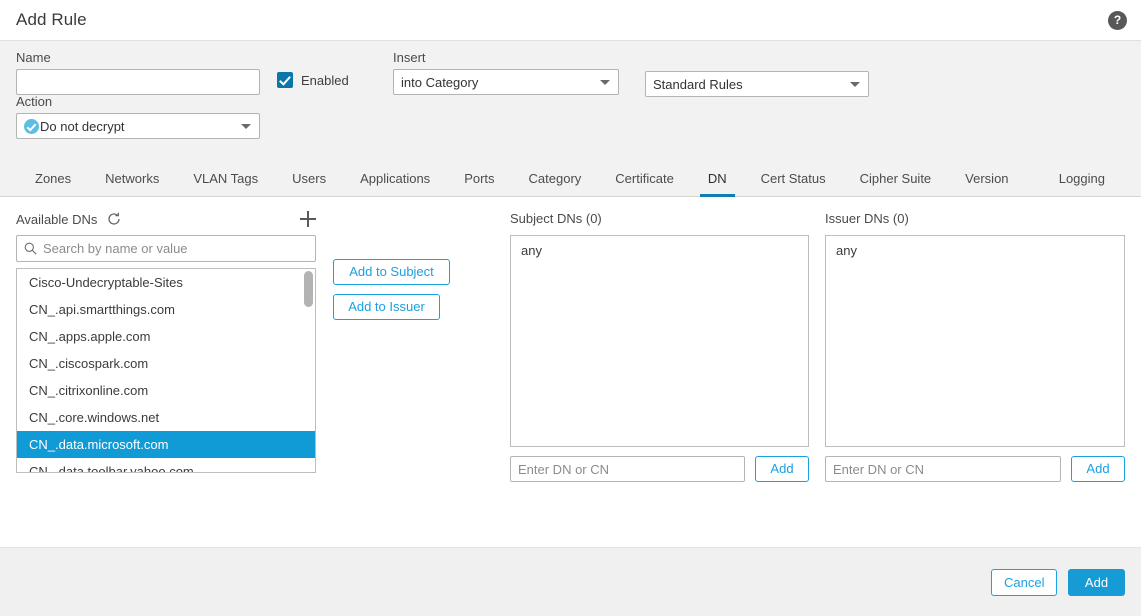  Describe the element at coordinates (867, 218) in the screenshot. I see `issuer-dns-title: Issuer DNs (0)` at that location.